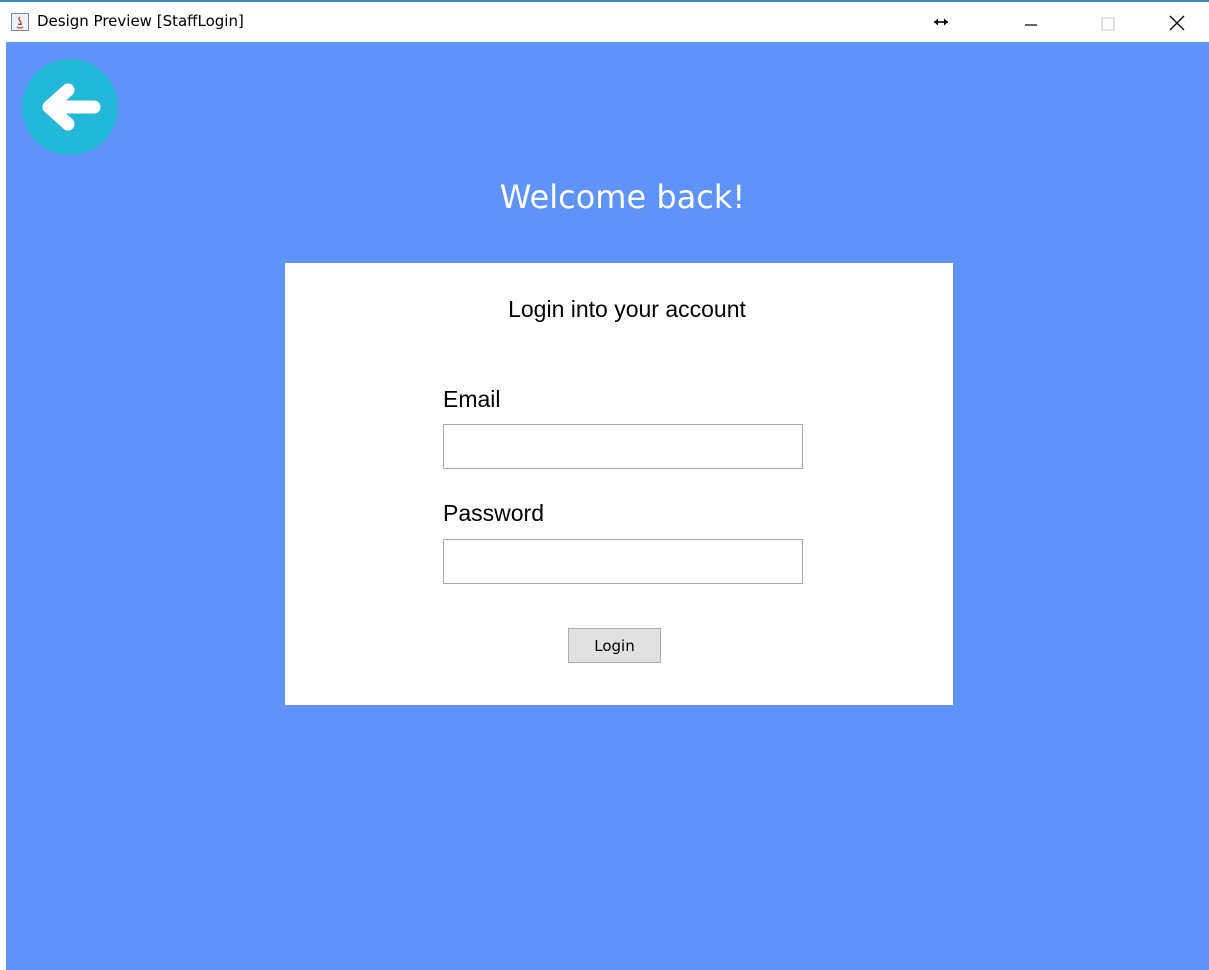 This screenshot has width=1209, height=970. I want to click on minimize-button, so click(1031, 23).